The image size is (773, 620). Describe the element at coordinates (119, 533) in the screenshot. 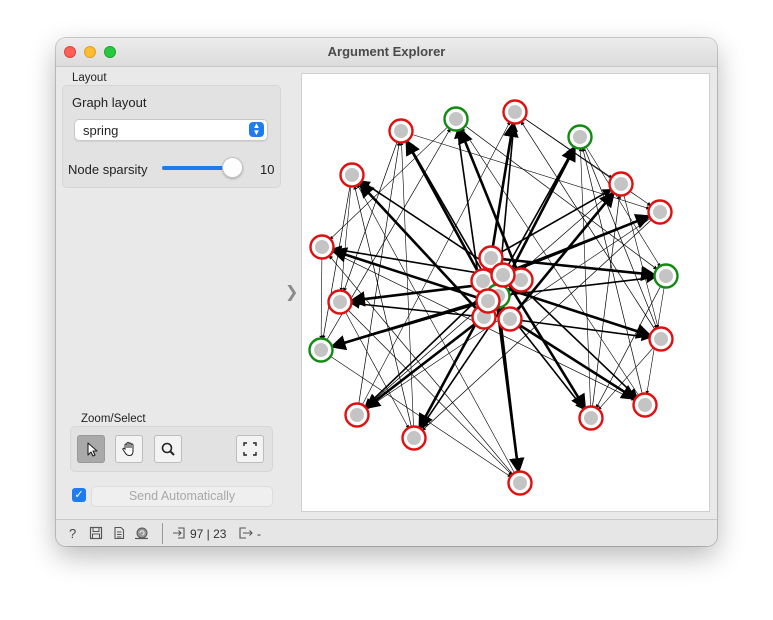

I see `report-icon` at that location.